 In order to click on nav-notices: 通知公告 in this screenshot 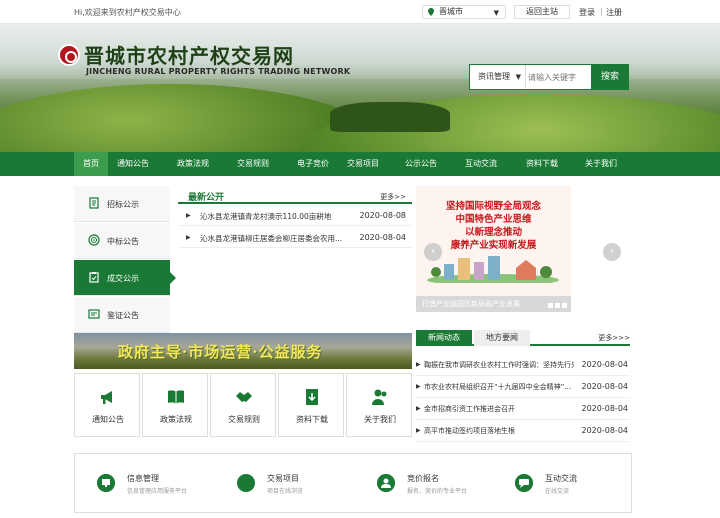, I will do `click(133, 164)`.